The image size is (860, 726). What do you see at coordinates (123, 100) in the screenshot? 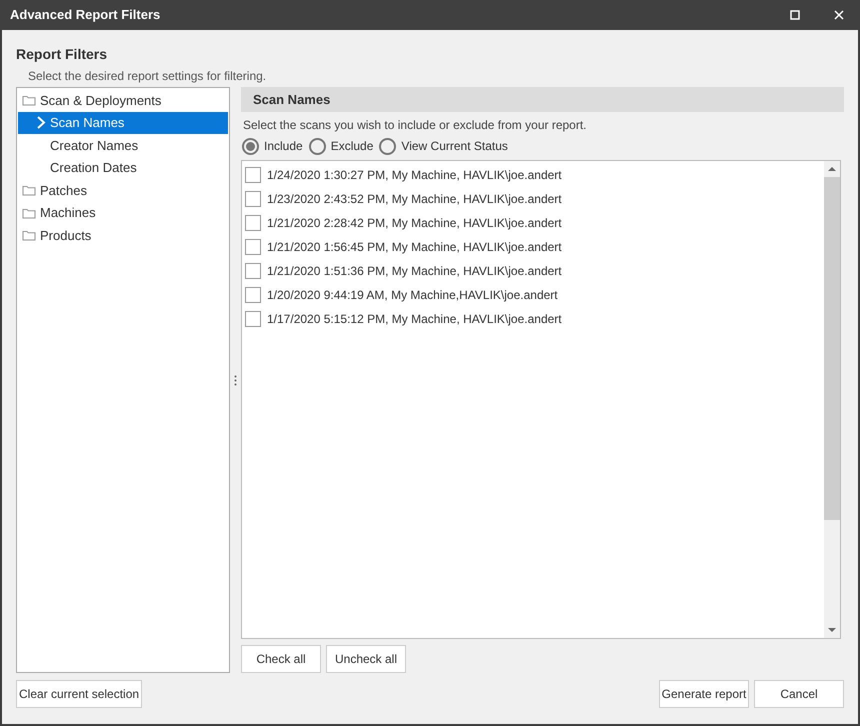
I see `tree-item: Scan & Deployments` at bounding box center [123, 100].